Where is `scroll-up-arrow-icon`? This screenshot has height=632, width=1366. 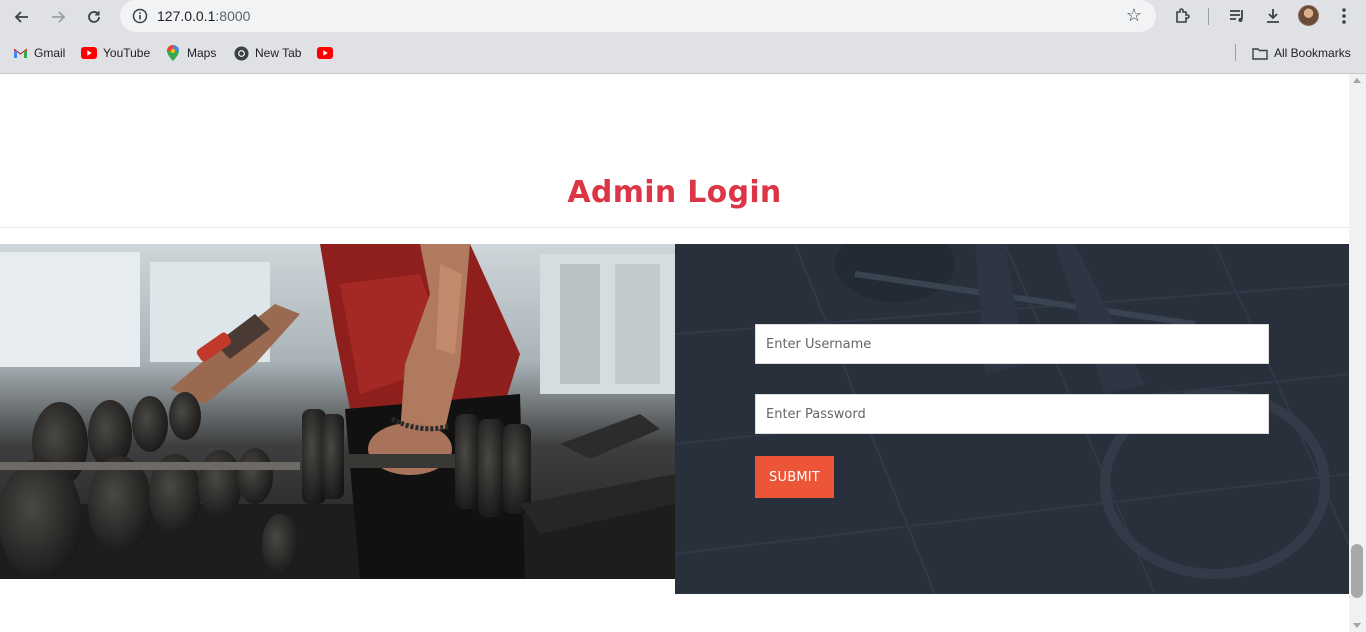
scroll-up-arrow-icon is located at coordinates (1357, 80).